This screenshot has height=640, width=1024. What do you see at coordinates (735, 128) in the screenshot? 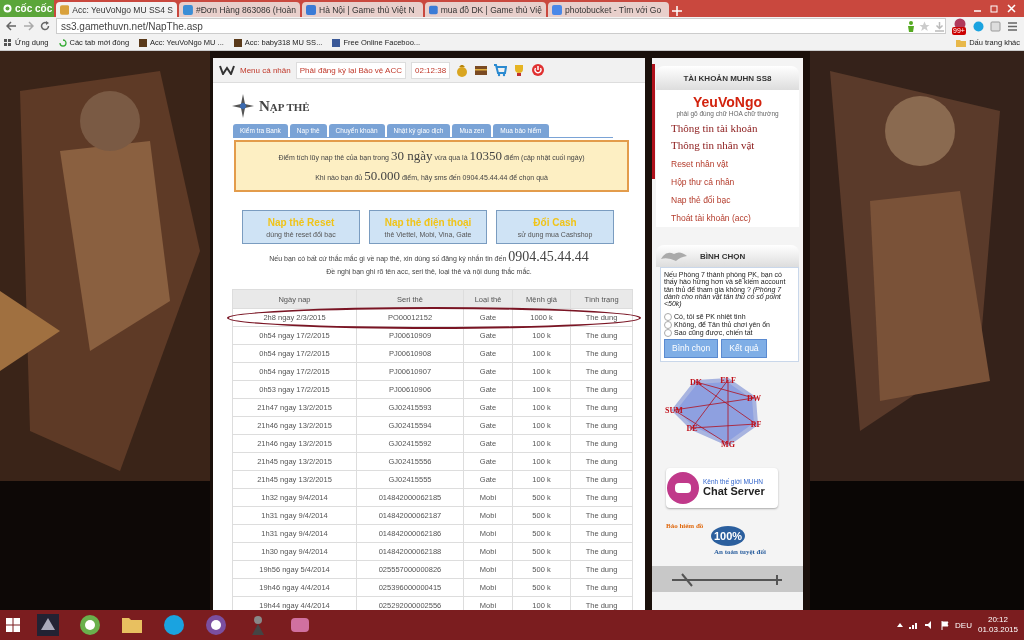
I see `account-link: Thông tin tài khoản` at bounding box center [735, 128].